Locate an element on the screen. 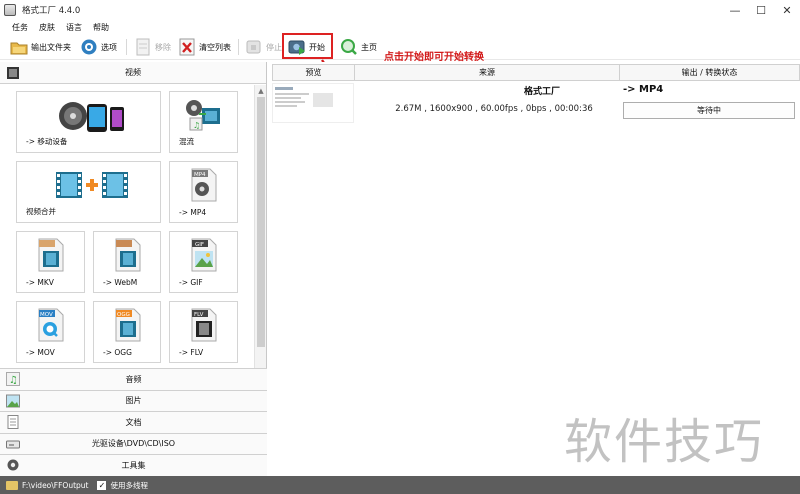  mux-icon: ♫ is located at coordinates (203, 115).